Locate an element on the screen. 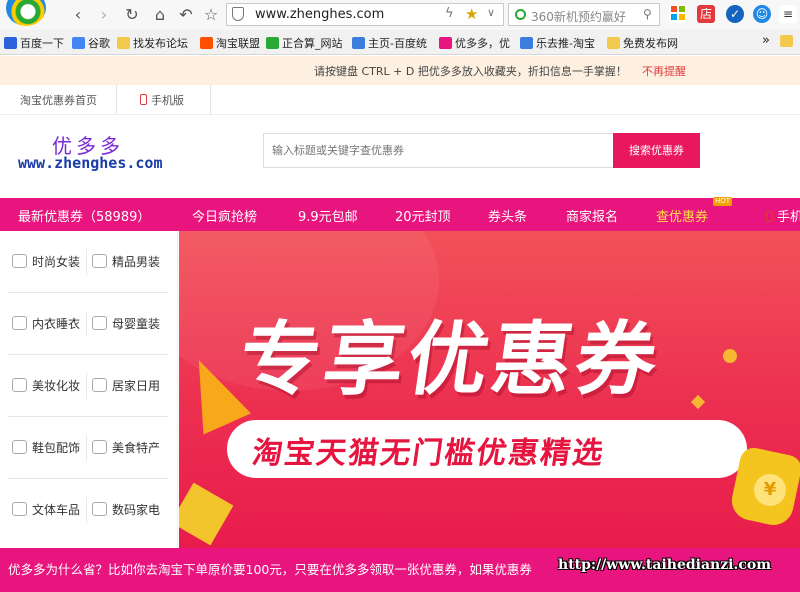 The width and height of the screenshot is (800, 592). nav-daily-rush: 今日疯抢榜 is located at coordinates (224, 215).